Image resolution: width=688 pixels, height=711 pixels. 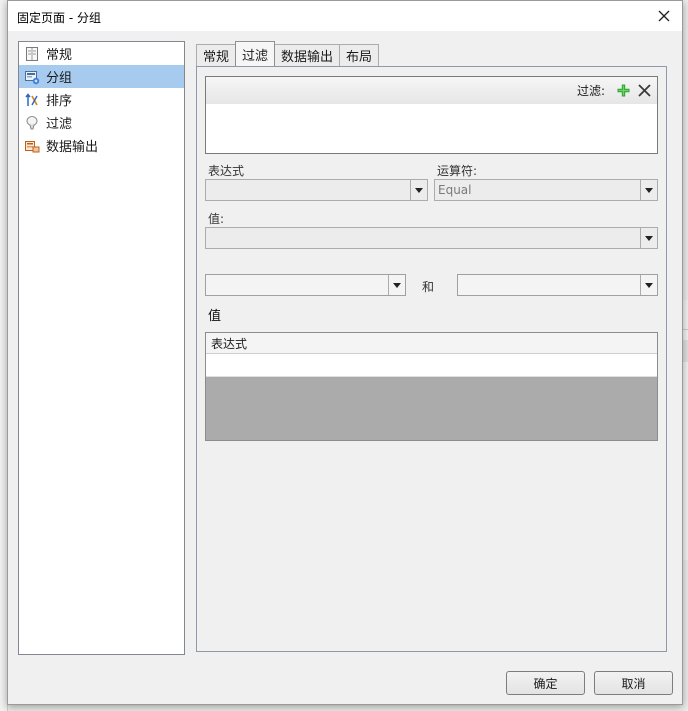 What do you see at coordinates (101, 122) in the screenshot?
I see `tree-item-filter: 过滤` at bounding box center [101, 122].